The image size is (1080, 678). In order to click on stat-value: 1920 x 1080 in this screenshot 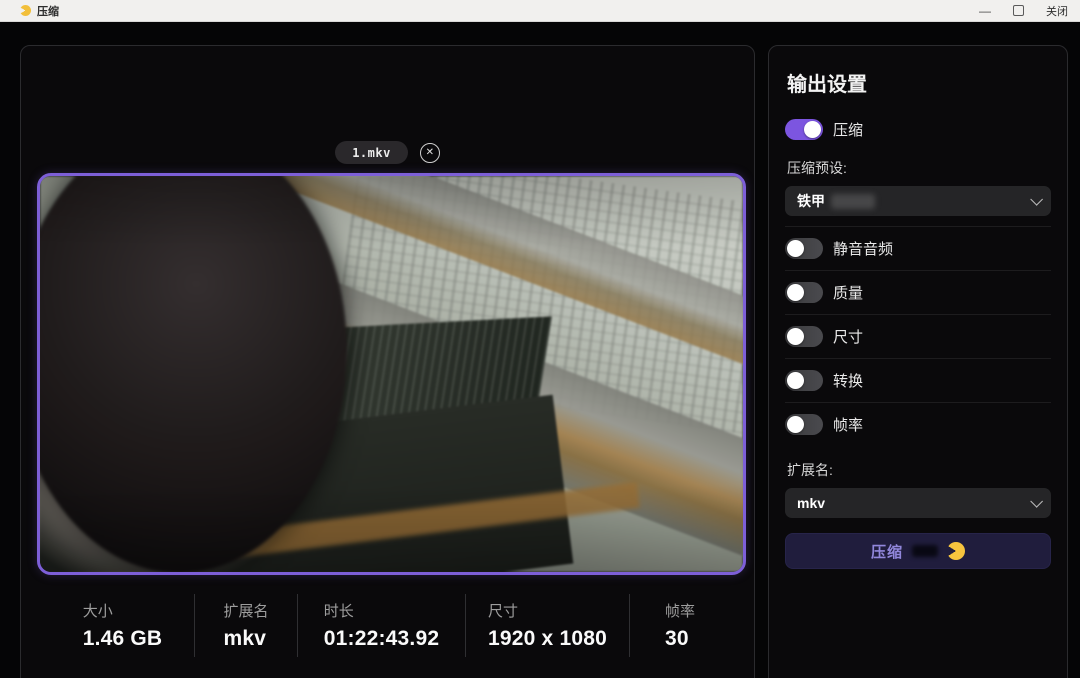, I will do `click(547, 638)`.